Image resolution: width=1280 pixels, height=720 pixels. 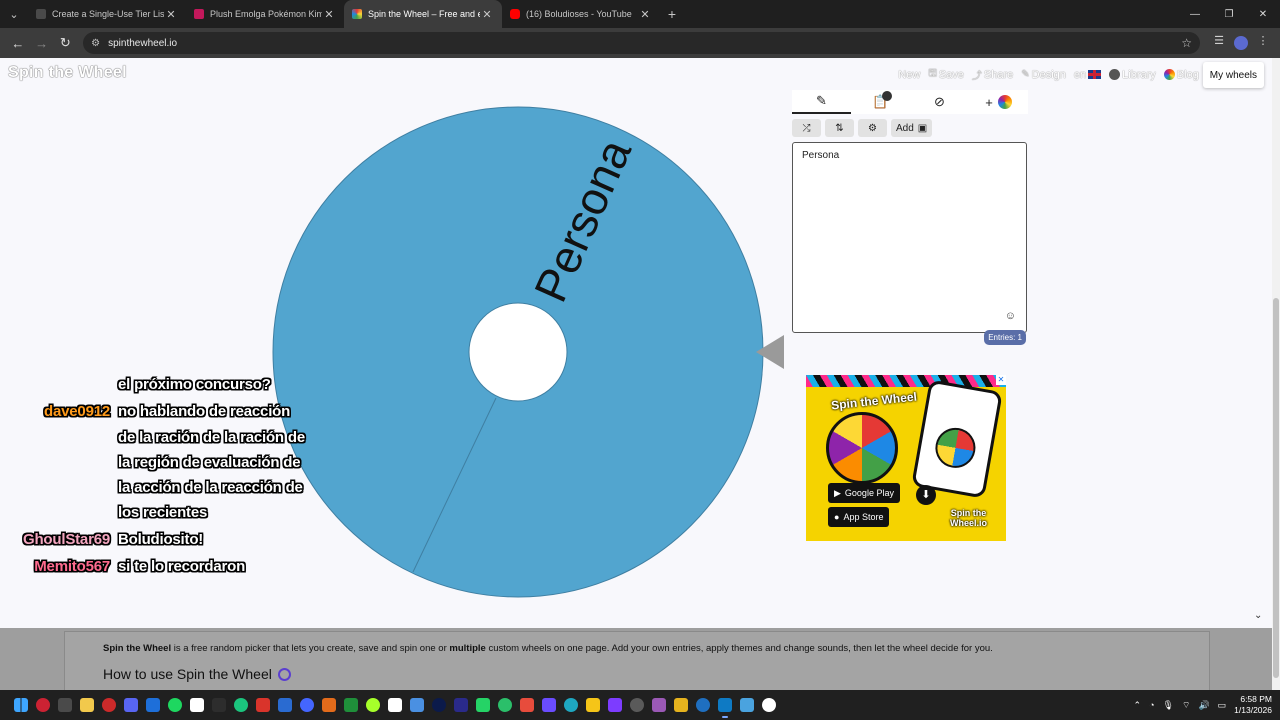 I want to click on scrollbar-thumb, so click(x=1276, y=488).